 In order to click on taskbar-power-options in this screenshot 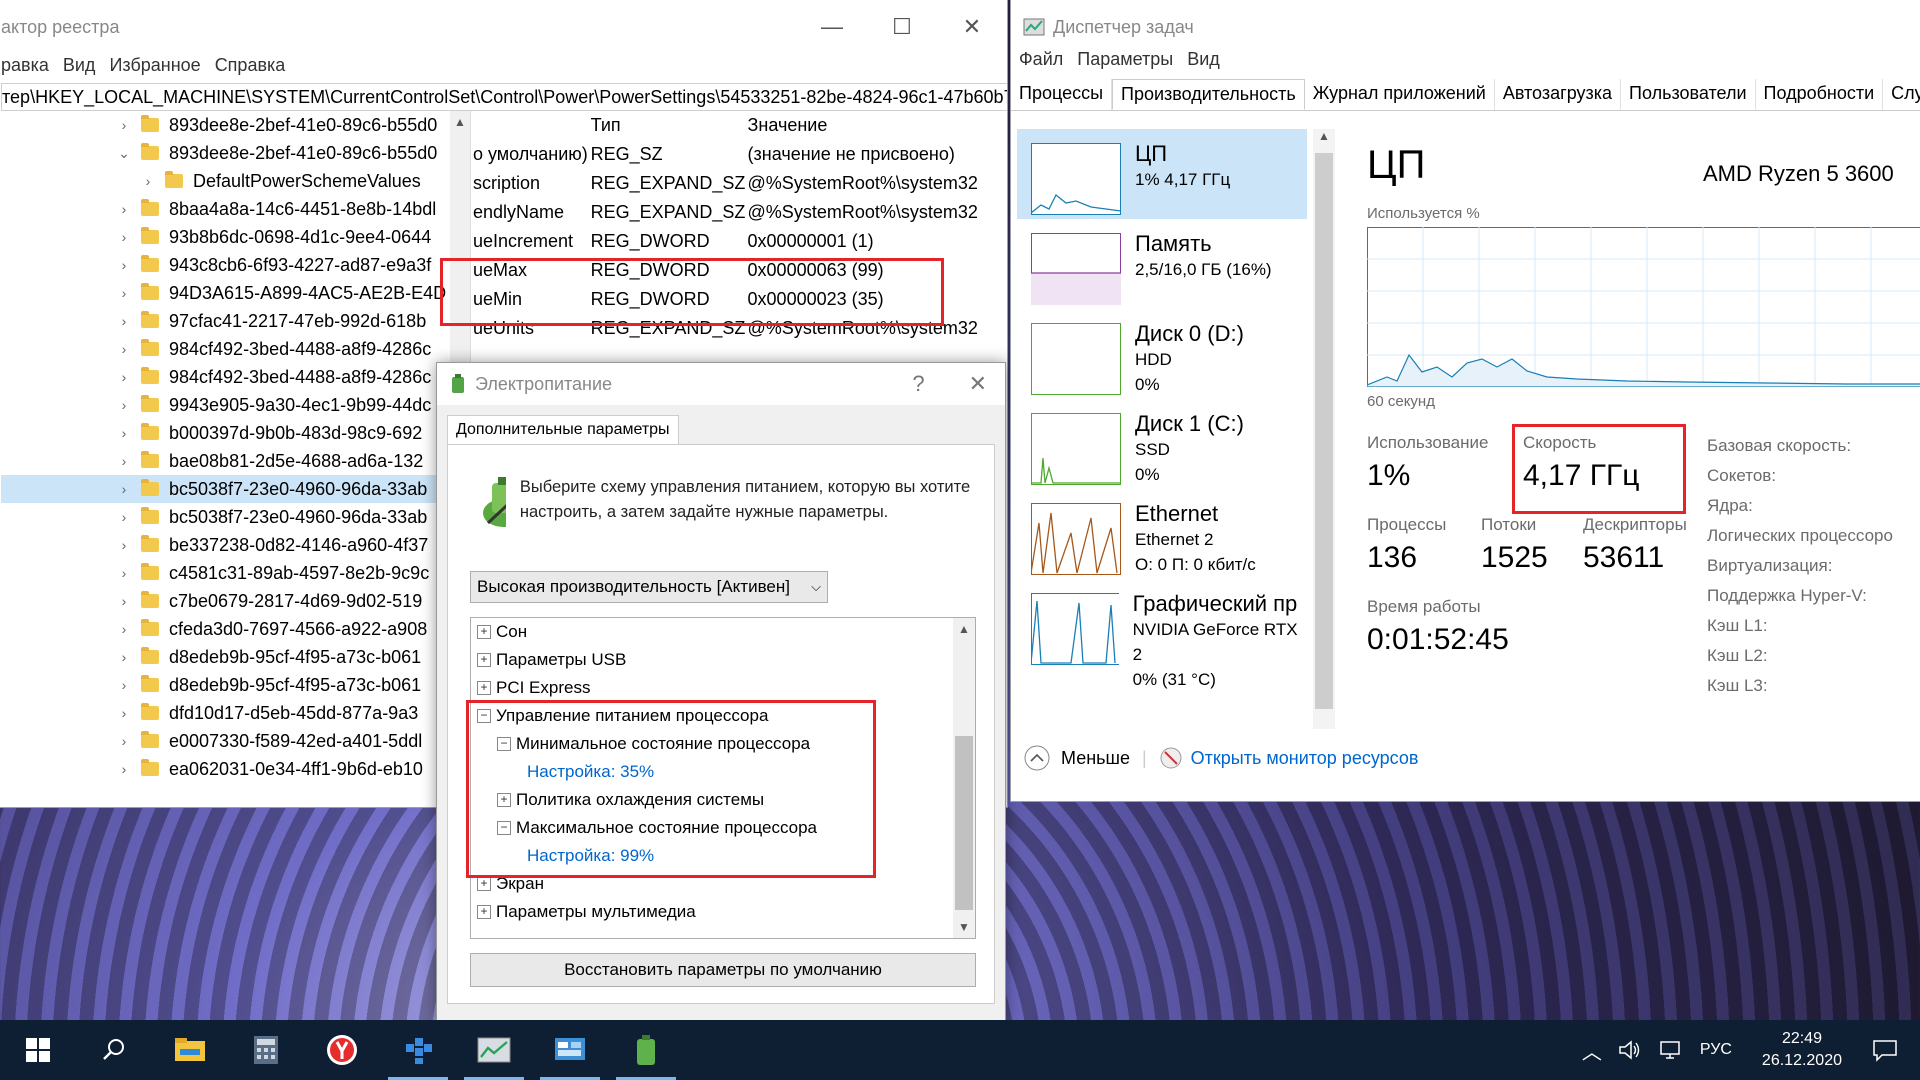, I will do `click(646, 1050)`.